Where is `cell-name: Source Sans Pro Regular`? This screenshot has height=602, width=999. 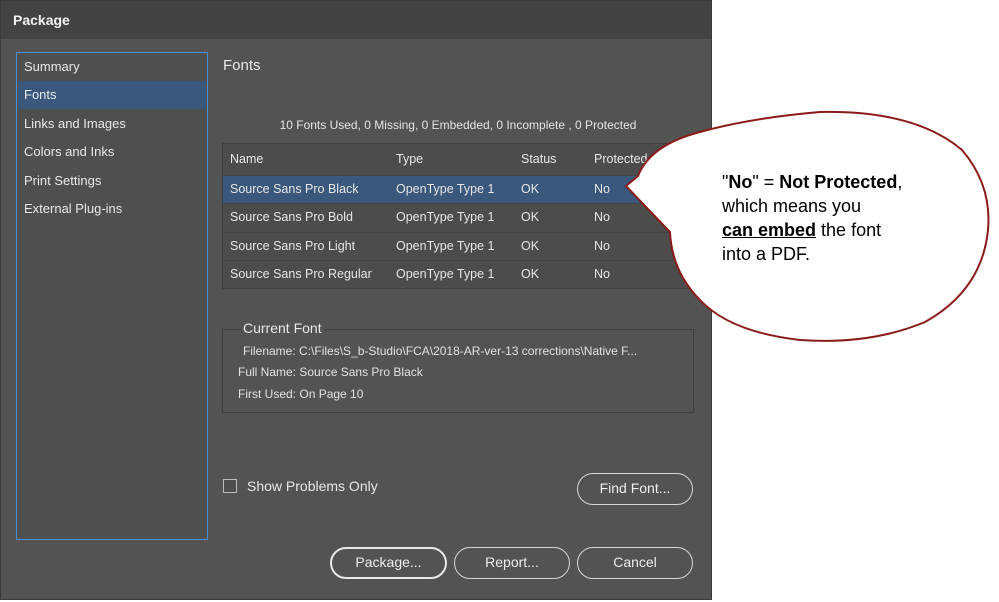 cell-name: Source Sans Pro Regular is located at coordinates (301, 274).